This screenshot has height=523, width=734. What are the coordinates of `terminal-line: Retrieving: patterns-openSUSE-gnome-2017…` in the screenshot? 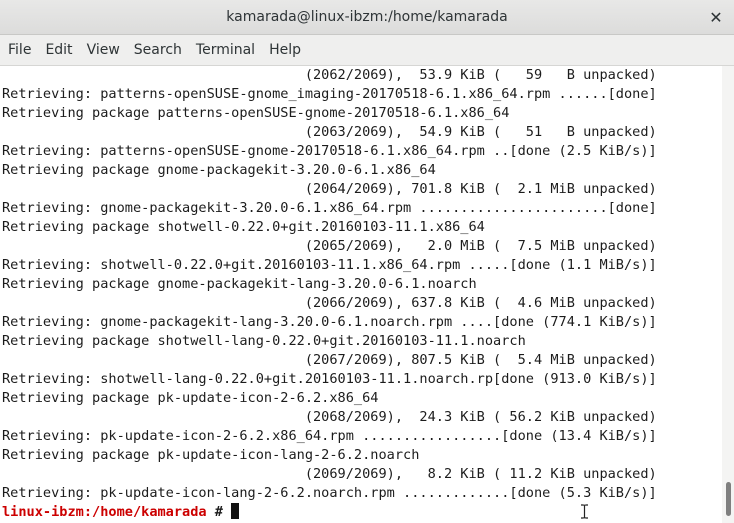 It's located at (329, 151).